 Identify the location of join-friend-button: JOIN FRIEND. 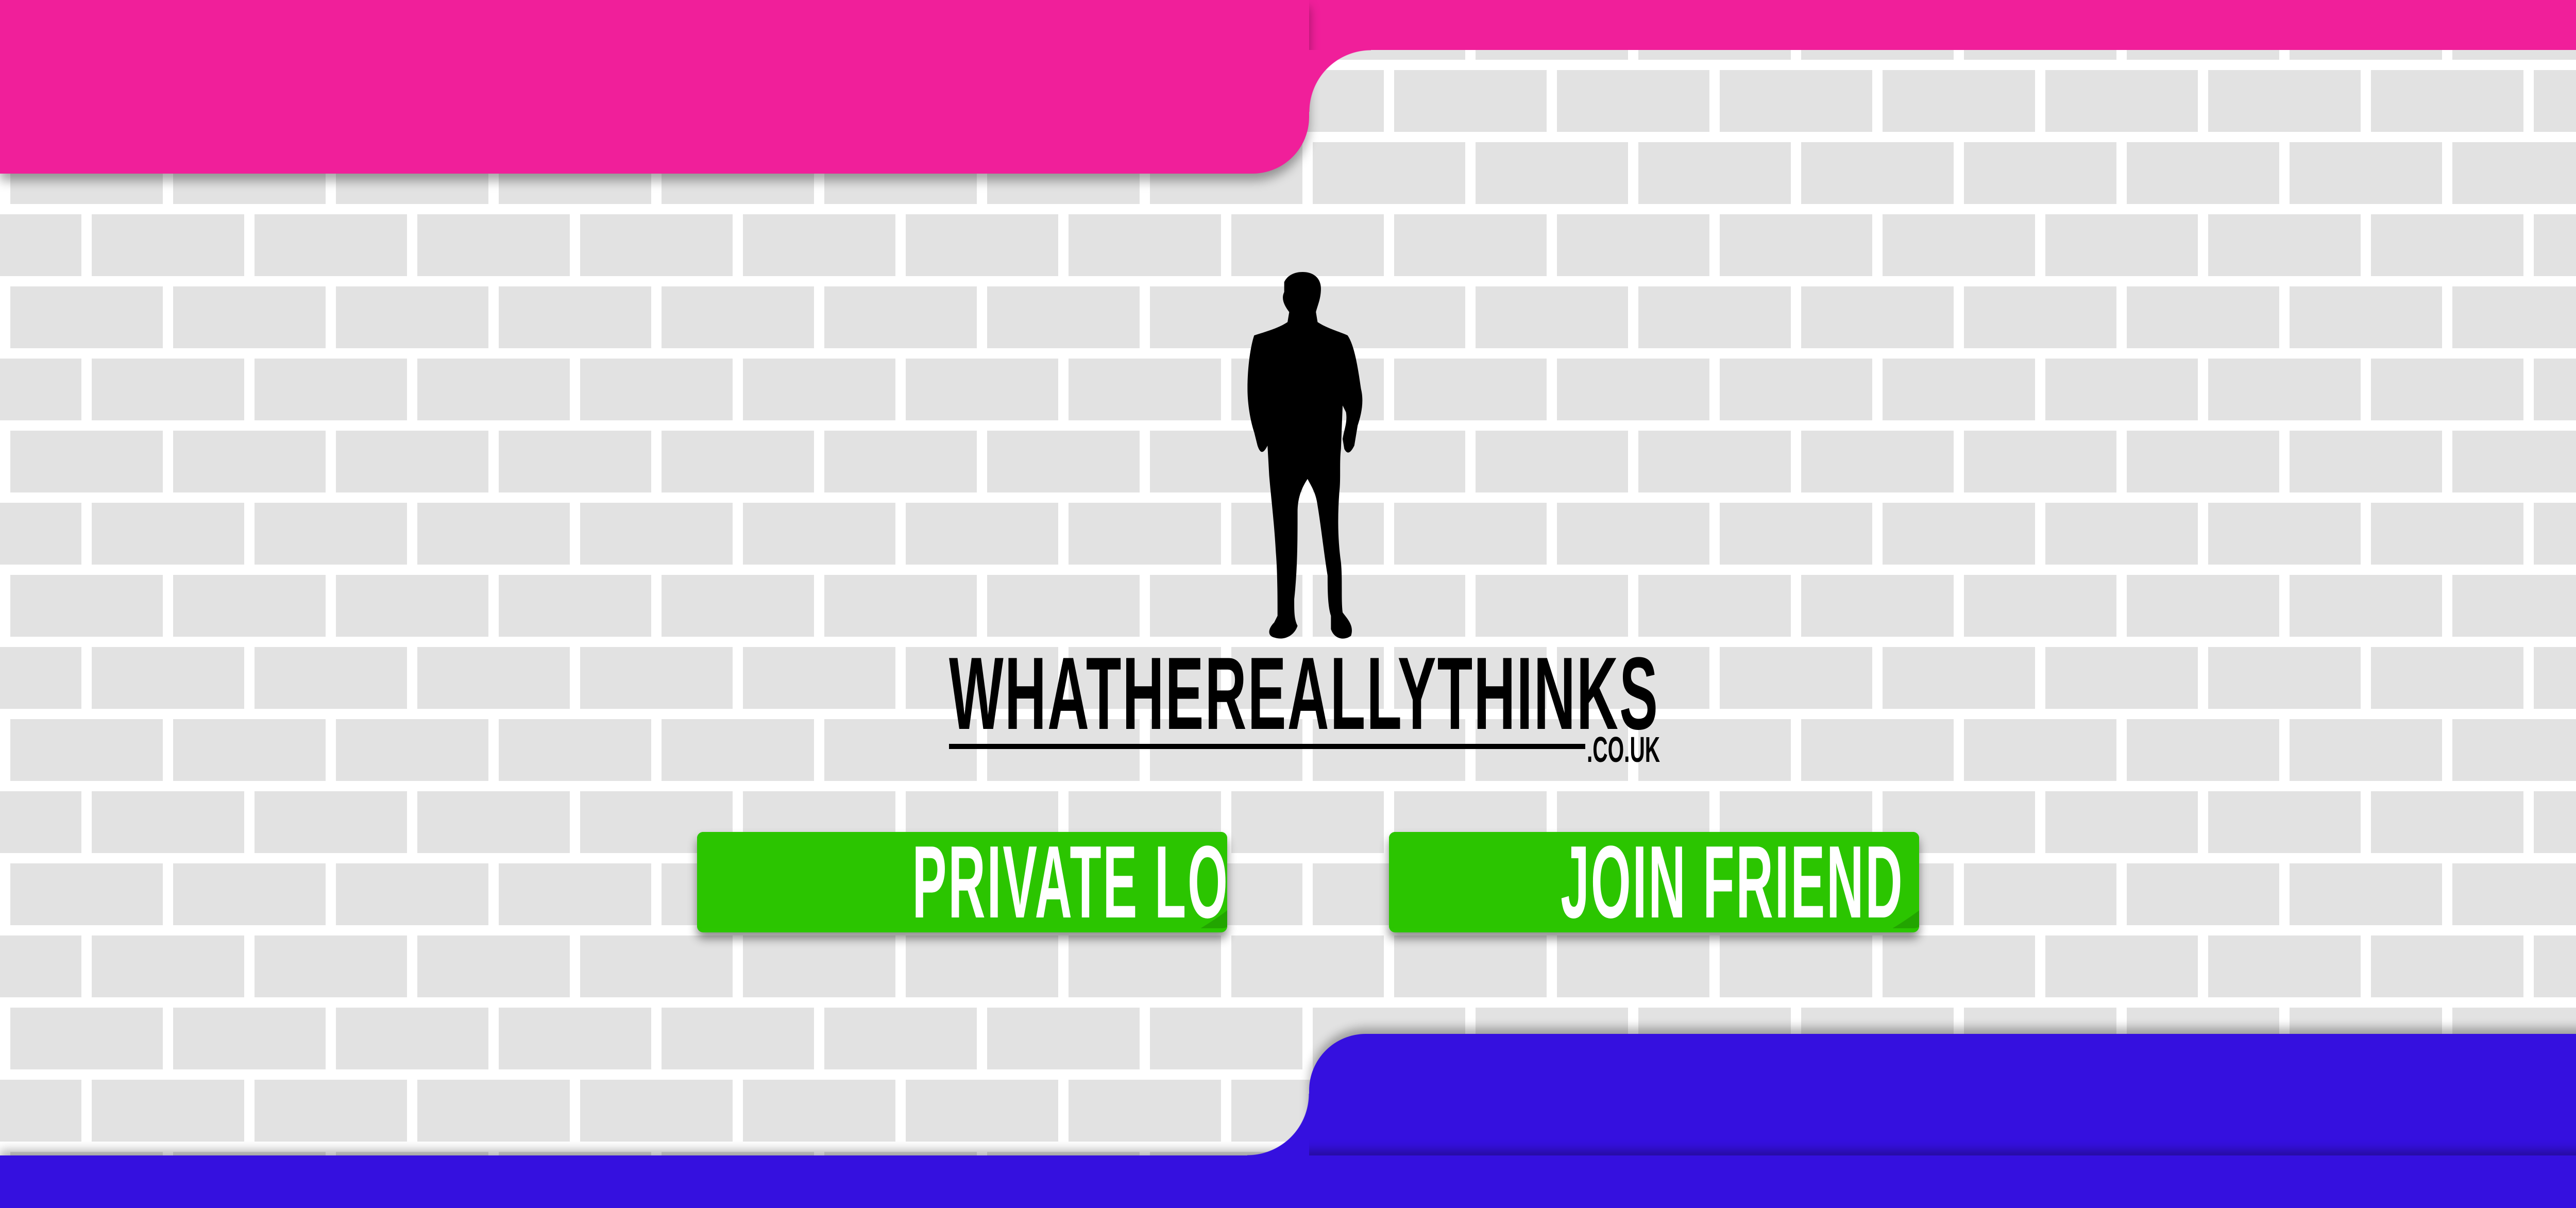
(1654, 882).